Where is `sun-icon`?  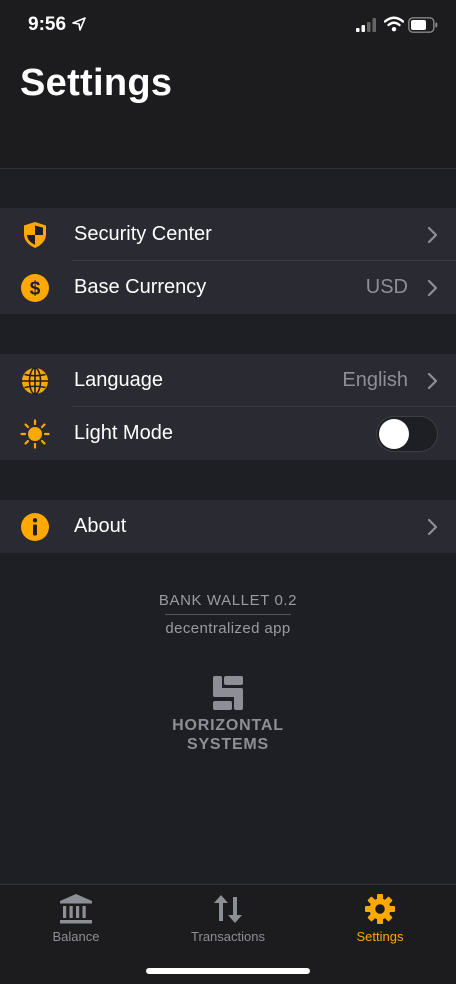
sun-icon is located at coordinates (35, 434).